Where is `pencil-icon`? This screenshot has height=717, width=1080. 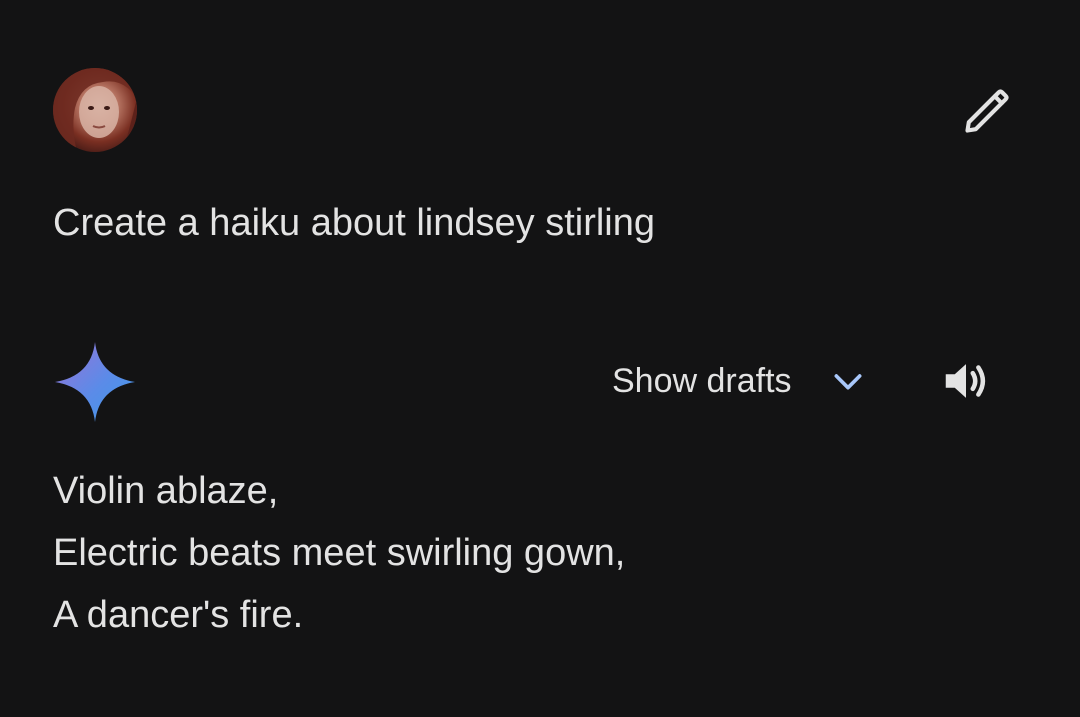 pencil-icon is located at coordinates (987, 111).